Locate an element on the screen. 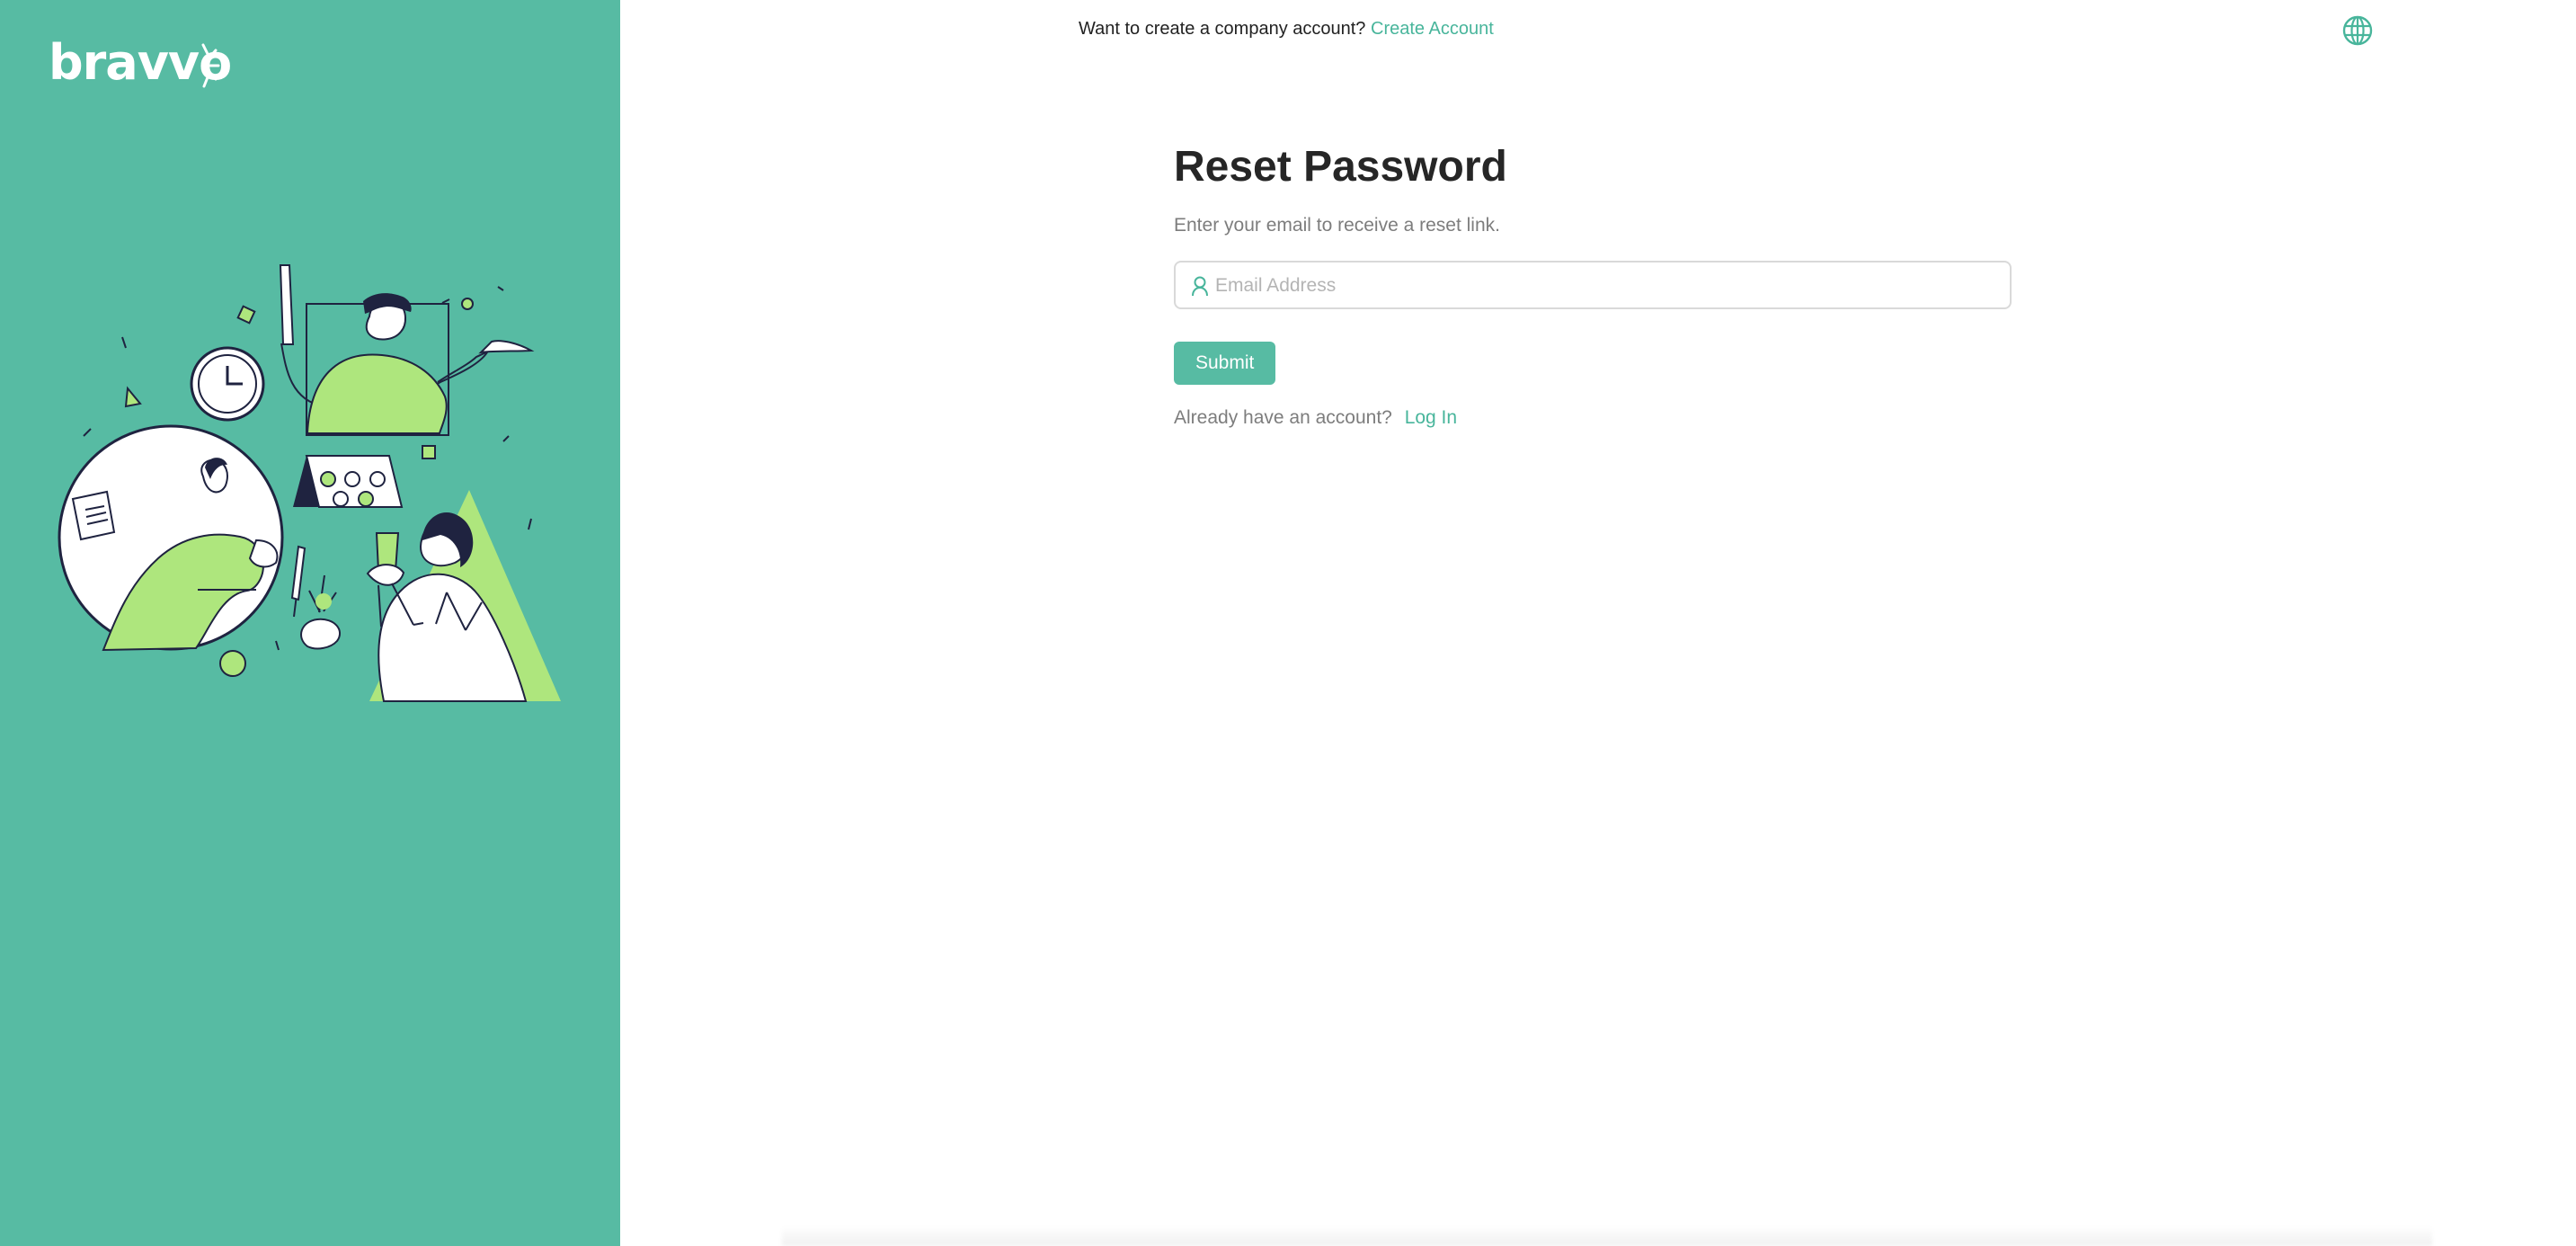 The image size is (2576, 1246). calendar-icon is located at coordinates (348, 482).